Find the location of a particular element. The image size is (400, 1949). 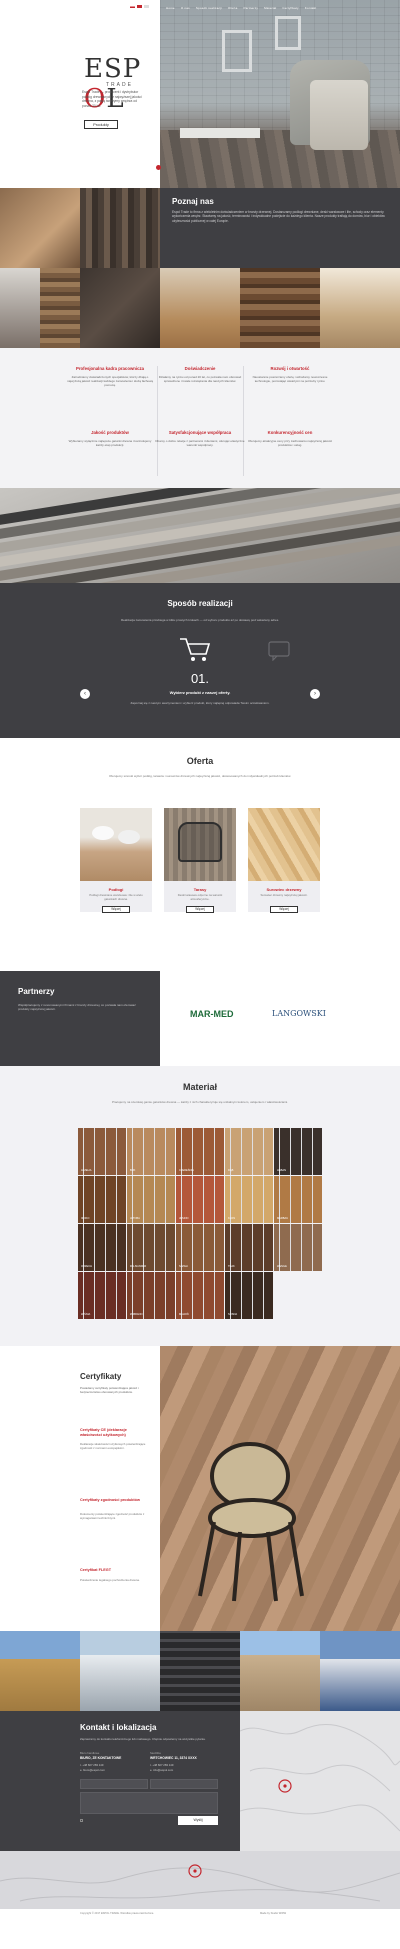

offer-card-title: Tarasy is located at coordinates (200, 889).